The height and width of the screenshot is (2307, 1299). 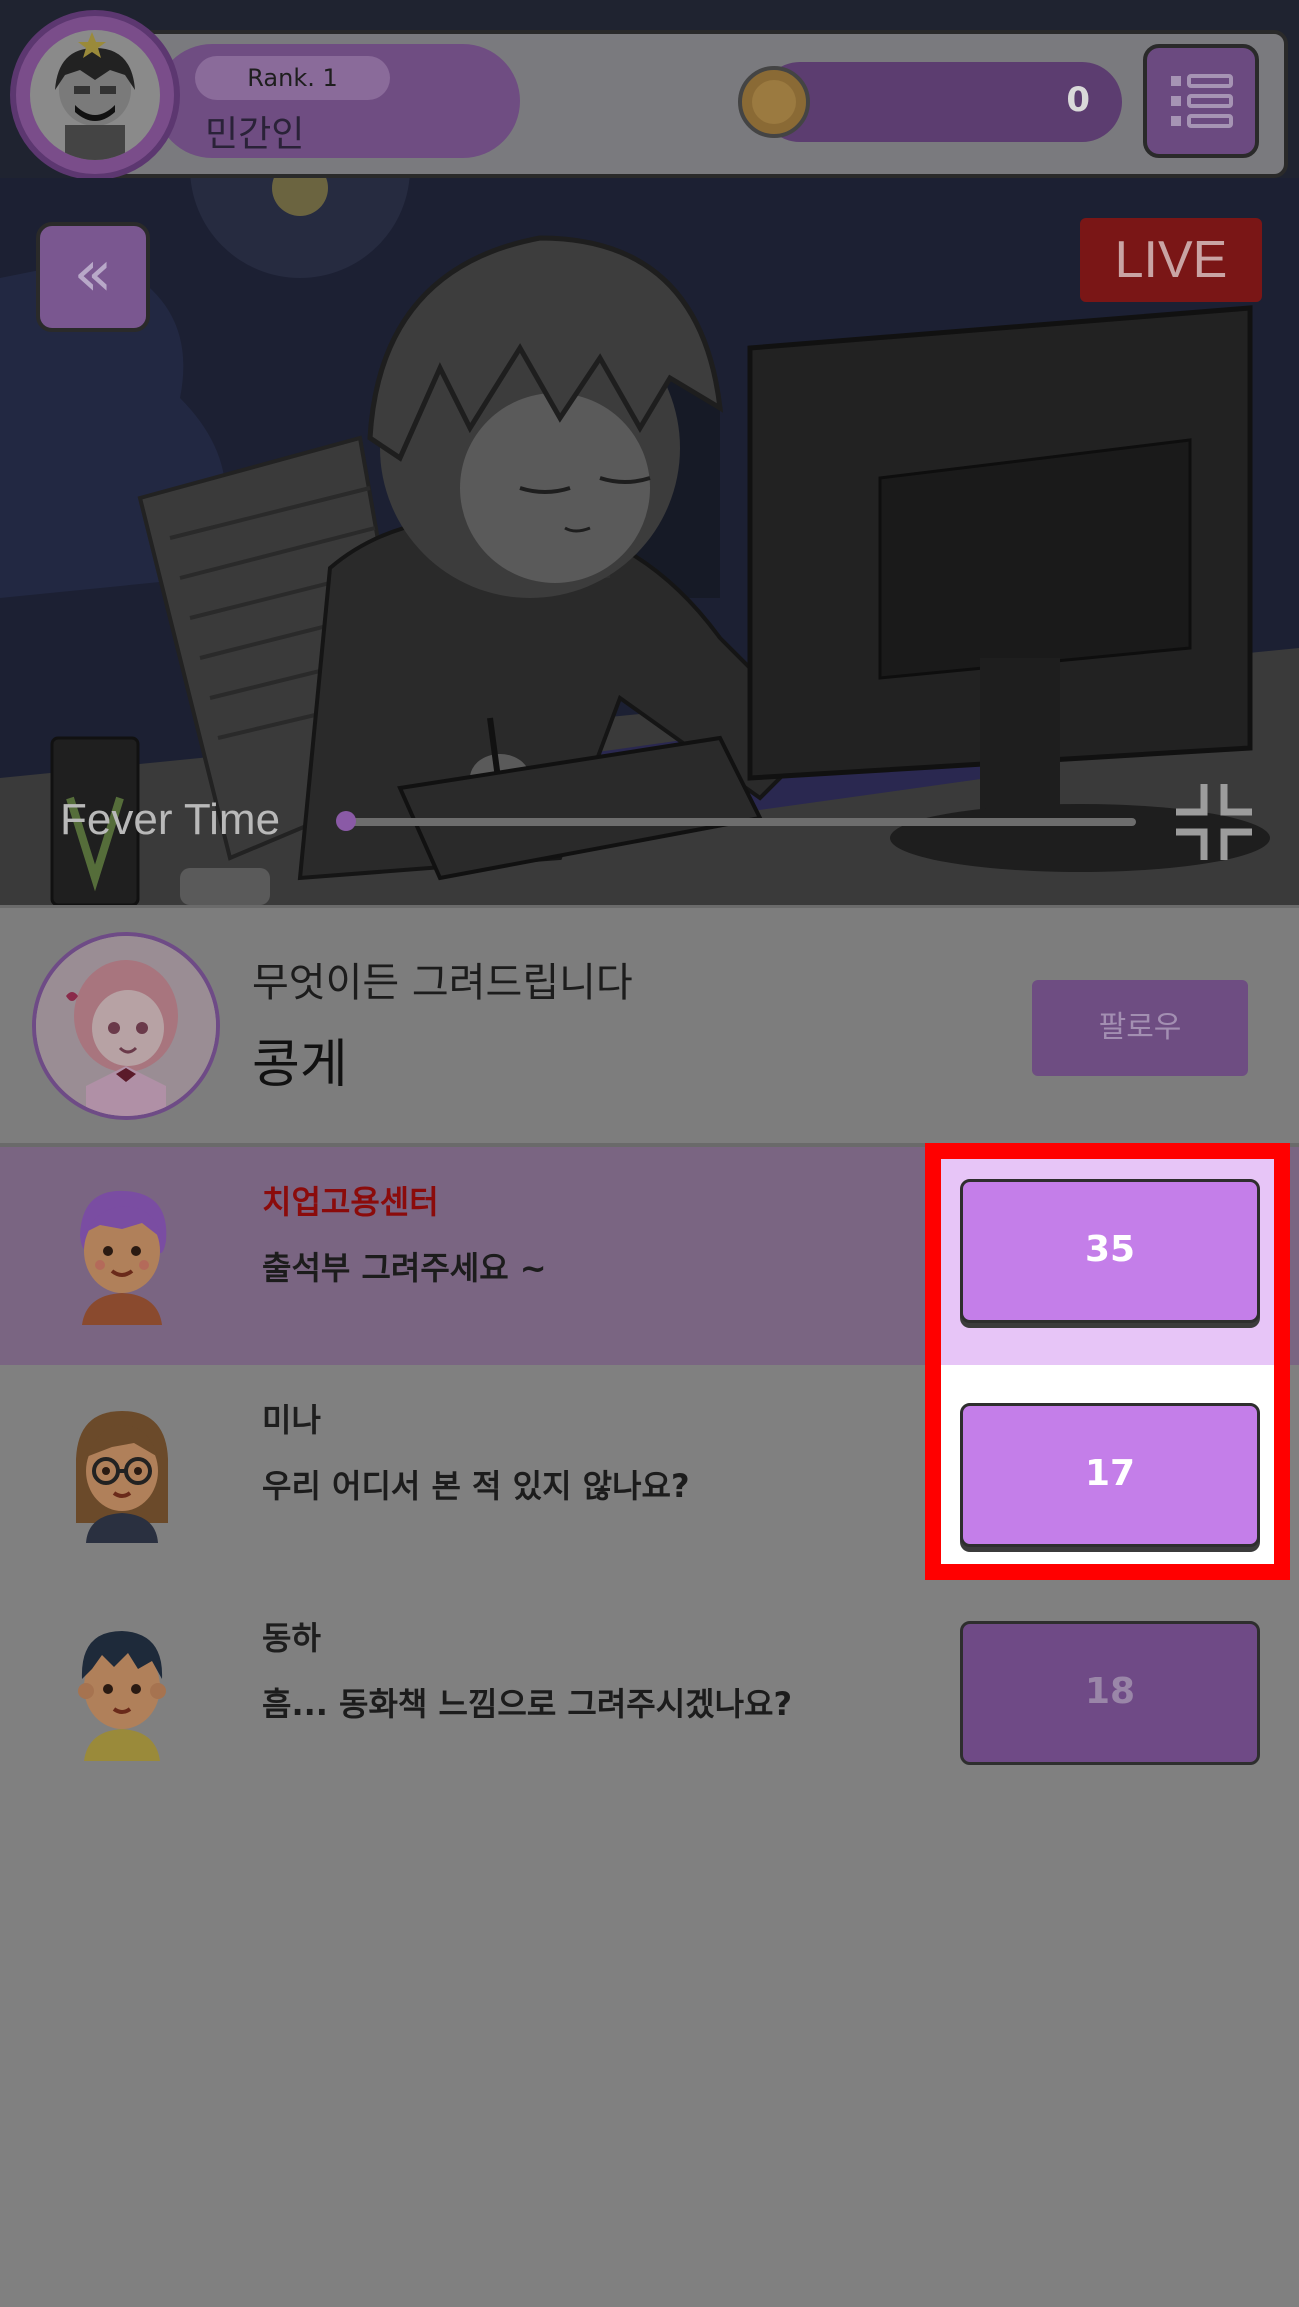 What do you see at coordinates (1171, 260) in the screenshot?
I see `live-badge: LIVE` at bounding box center [1171, 260].